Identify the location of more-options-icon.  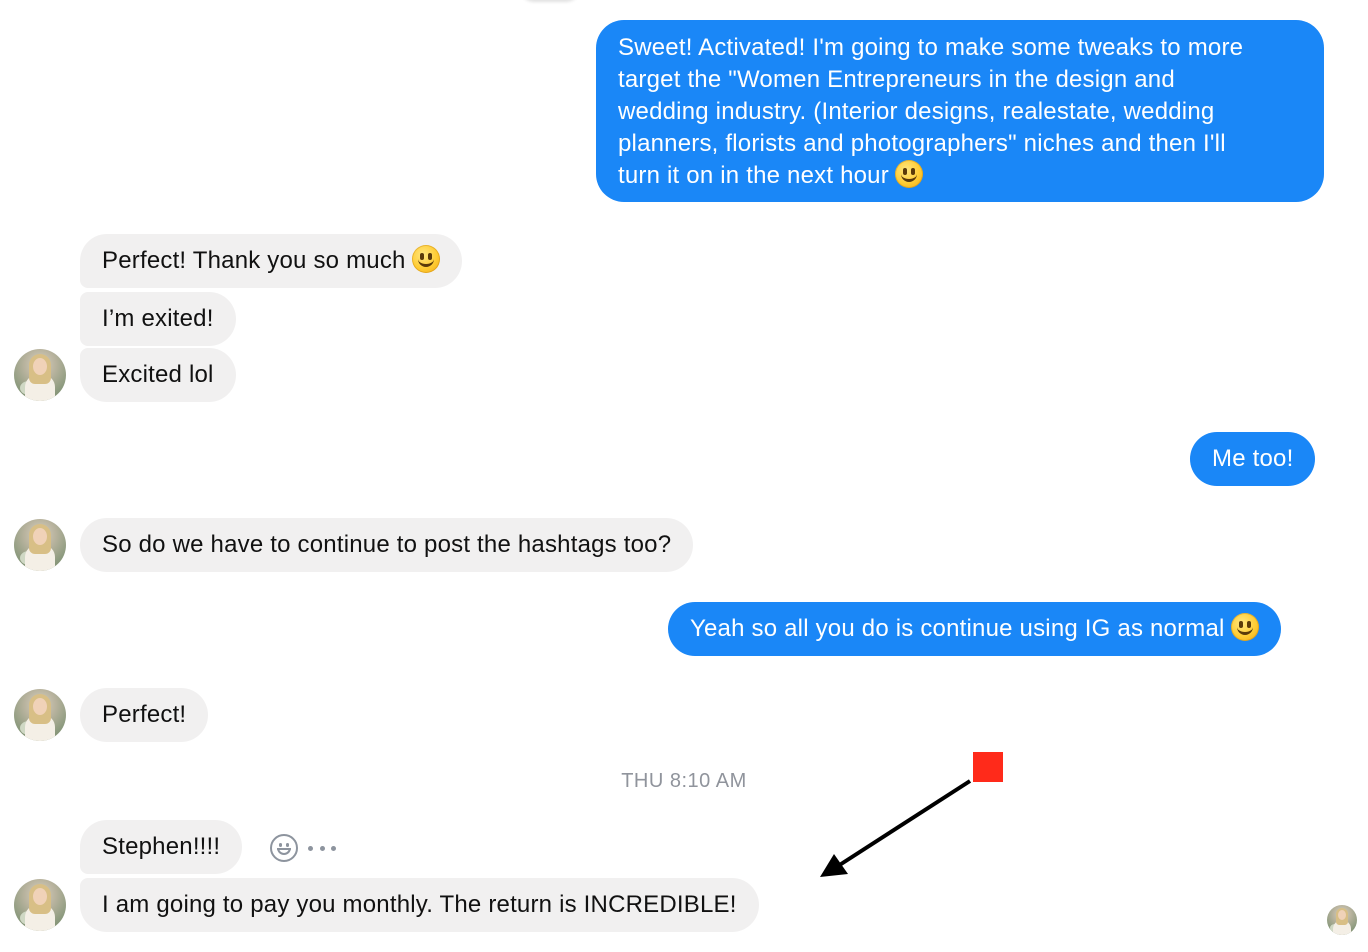
(322, 848).